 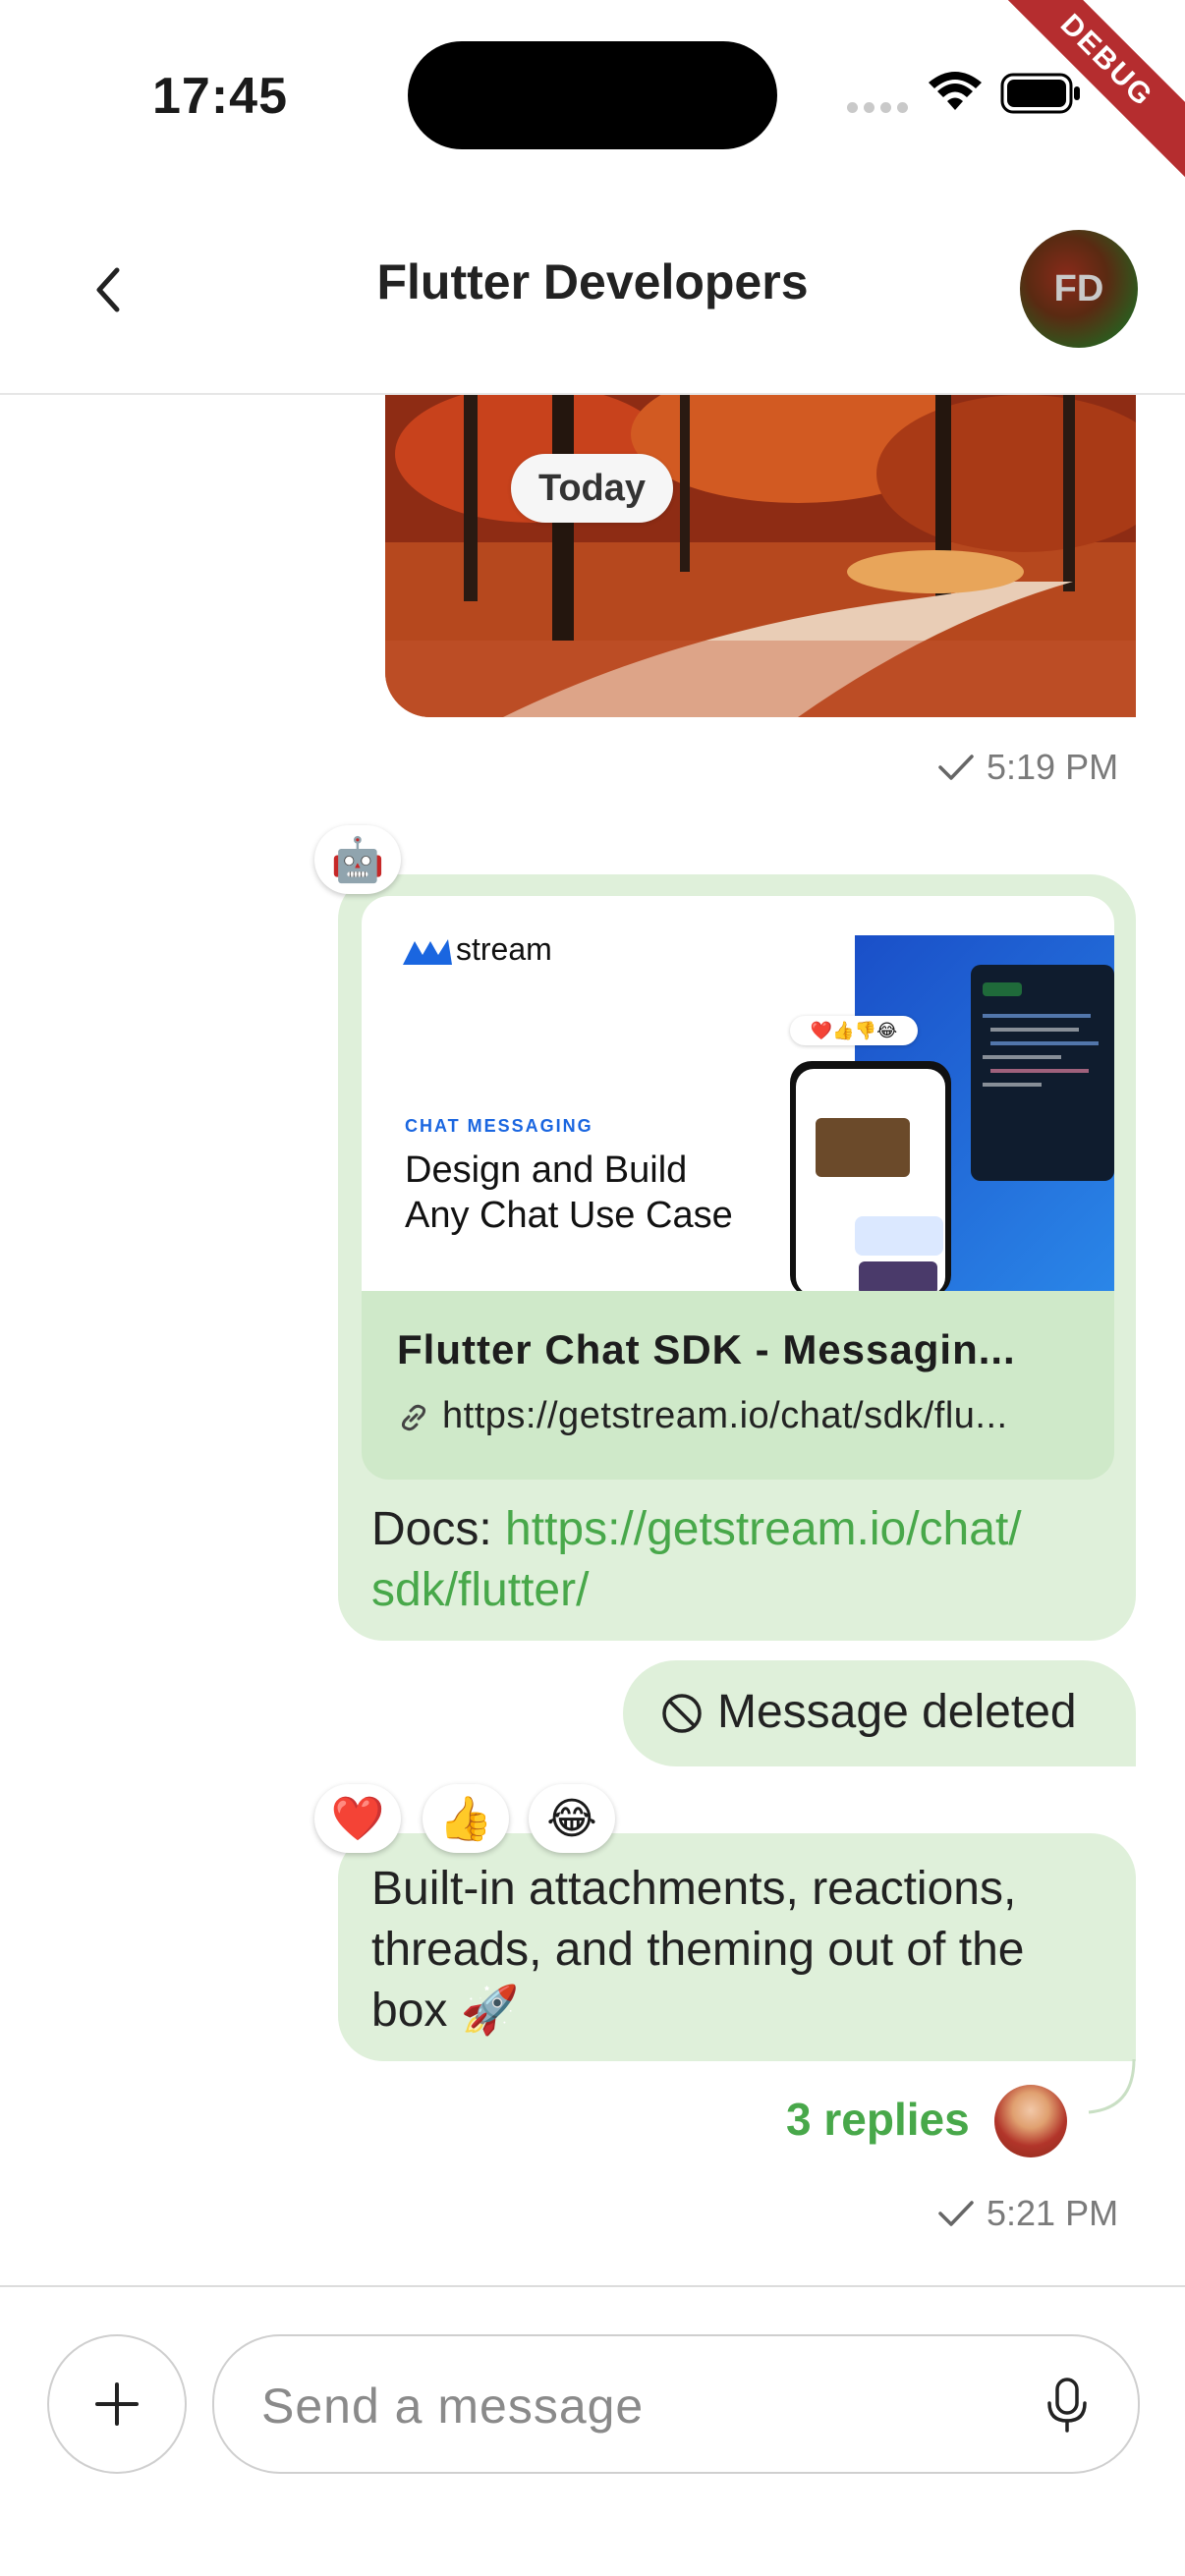 I want to click on reaction-robot: 🤖, so click(x=357, y=859).